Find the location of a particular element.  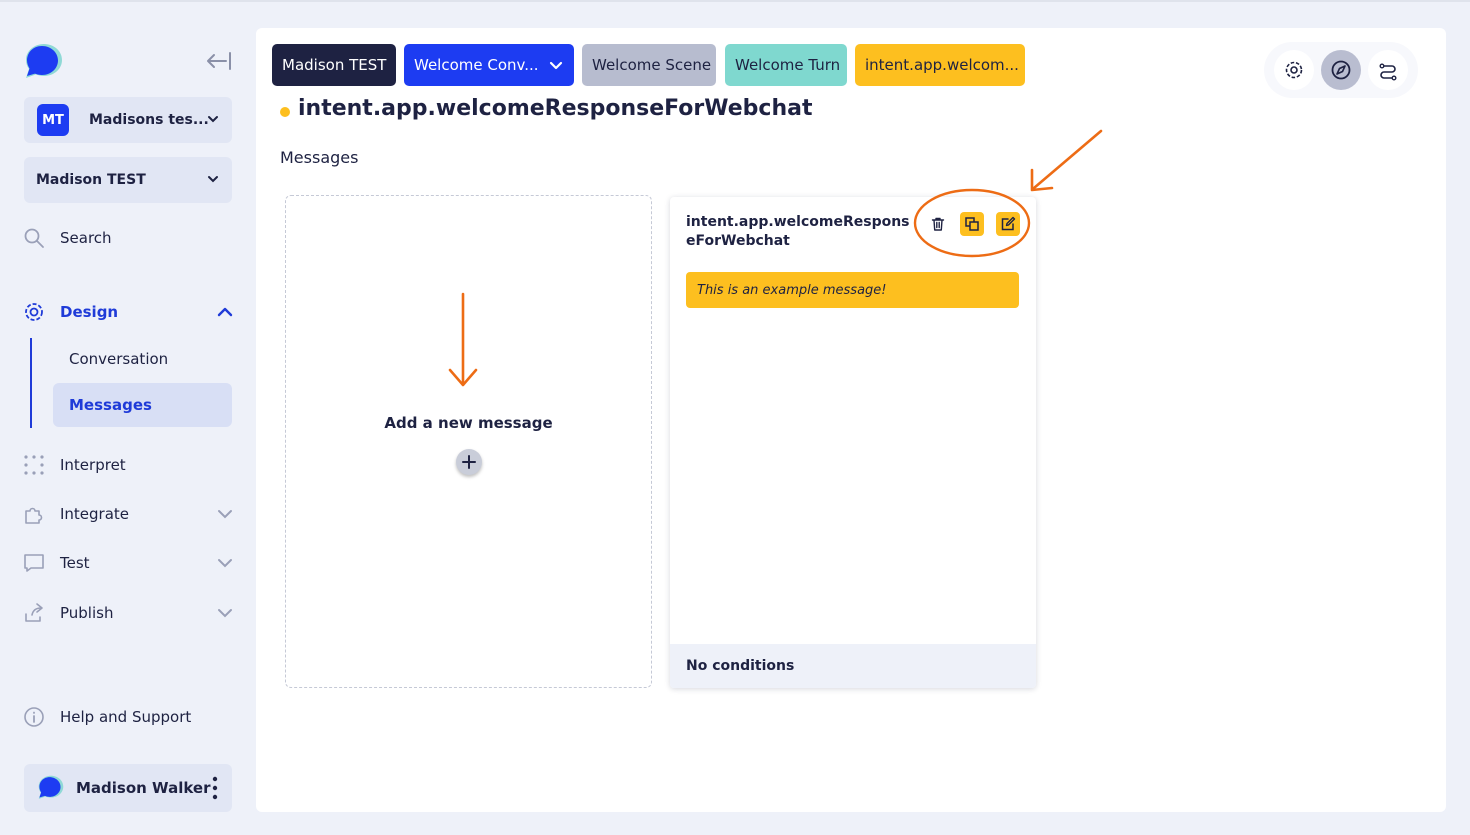

section-heading: Messages is located at coordinates (319, 157).